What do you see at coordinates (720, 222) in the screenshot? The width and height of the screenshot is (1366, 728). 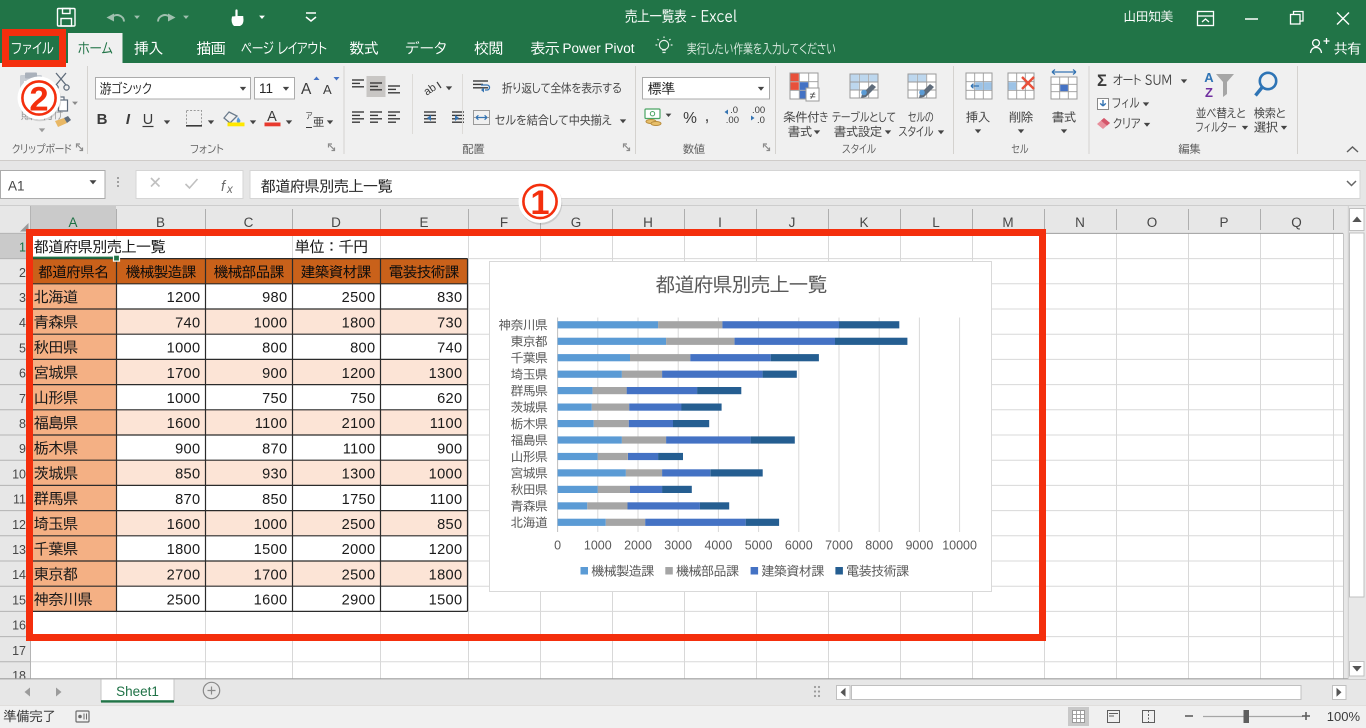 I see `svg-text: I` at bounding box center [720, 222].